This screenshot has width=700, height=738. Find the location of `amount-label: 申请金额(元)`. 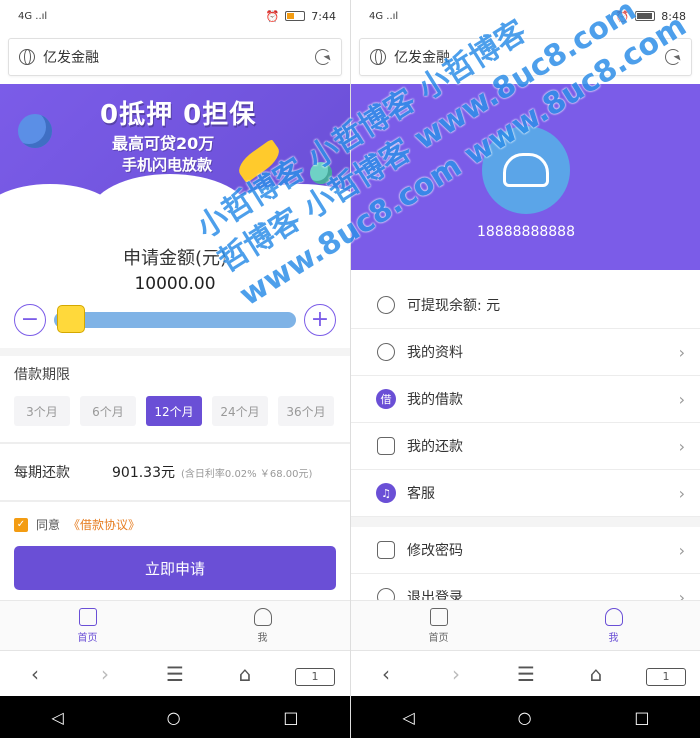

amount-label: 申请金额(元) is located at coordinates (175, 258).